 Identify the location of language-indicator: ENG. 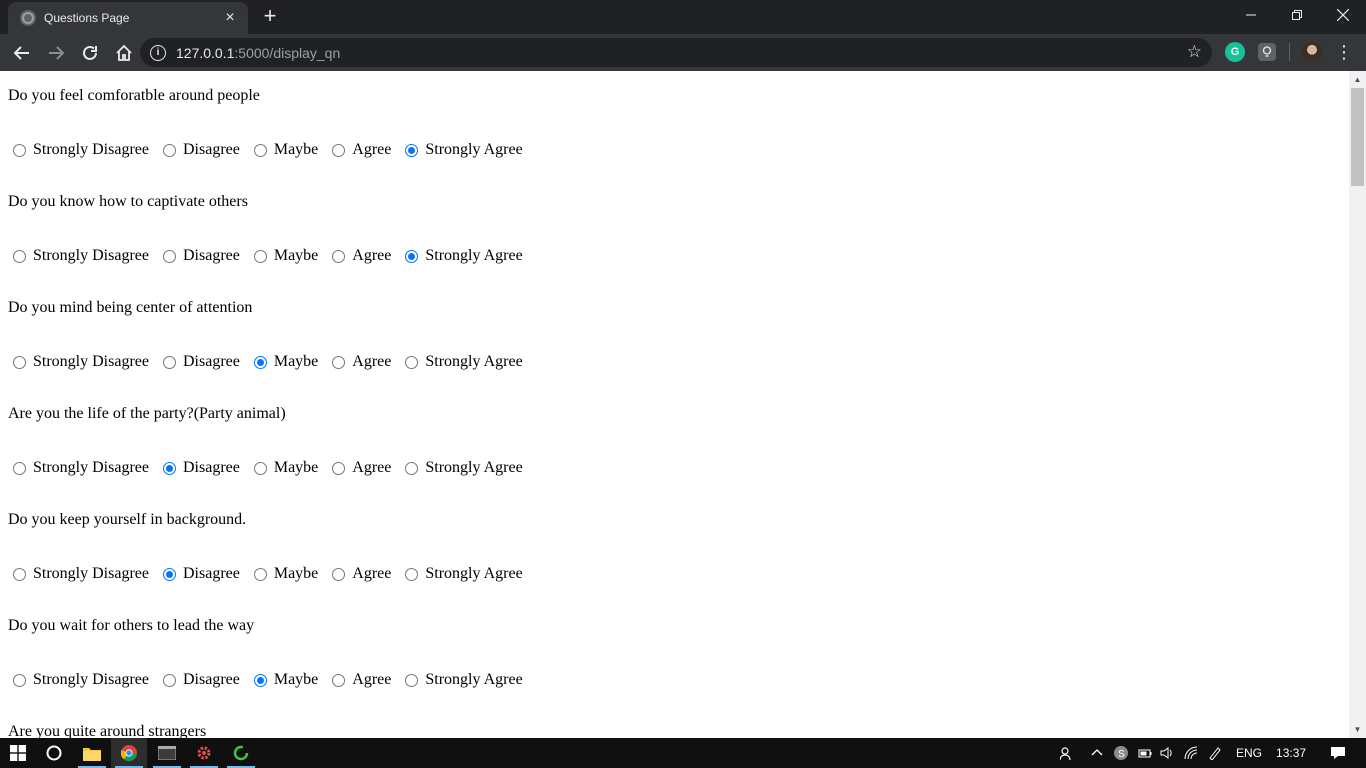
(1249, 753).